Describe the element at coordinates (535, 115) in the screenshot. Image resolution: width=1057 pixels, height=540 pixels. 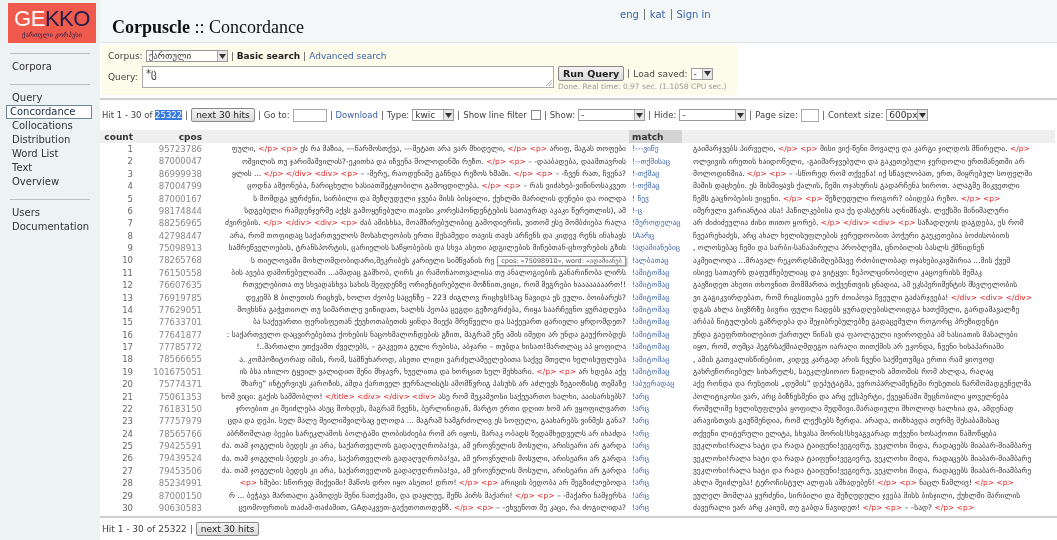
I see `line-filter-checkbox` at that location.